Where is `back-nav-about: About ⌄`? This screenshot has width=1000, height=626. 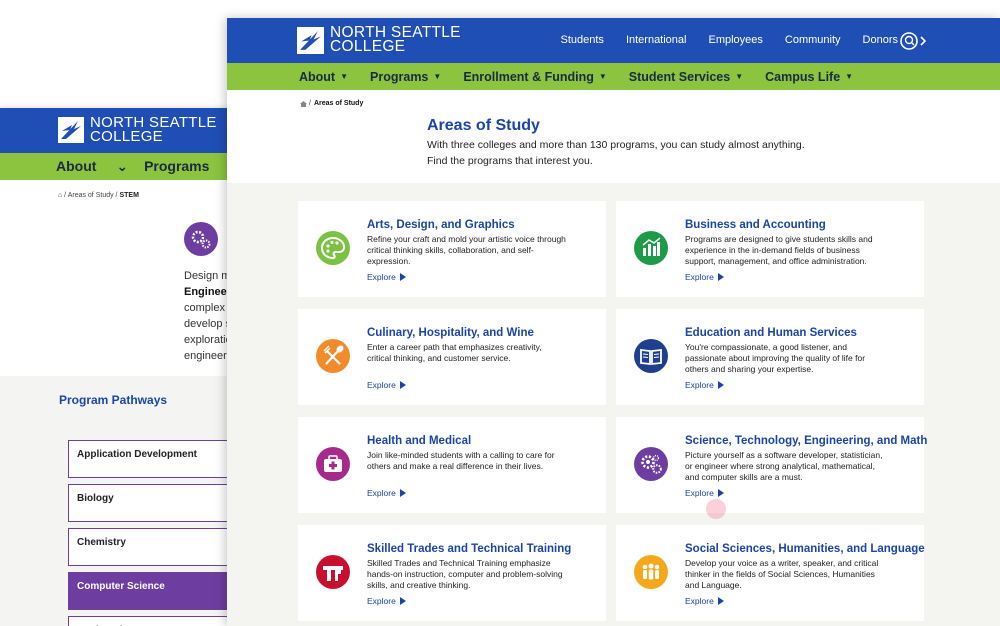 back-nav-about: About ⌄ is located at coordinates (92, 166).